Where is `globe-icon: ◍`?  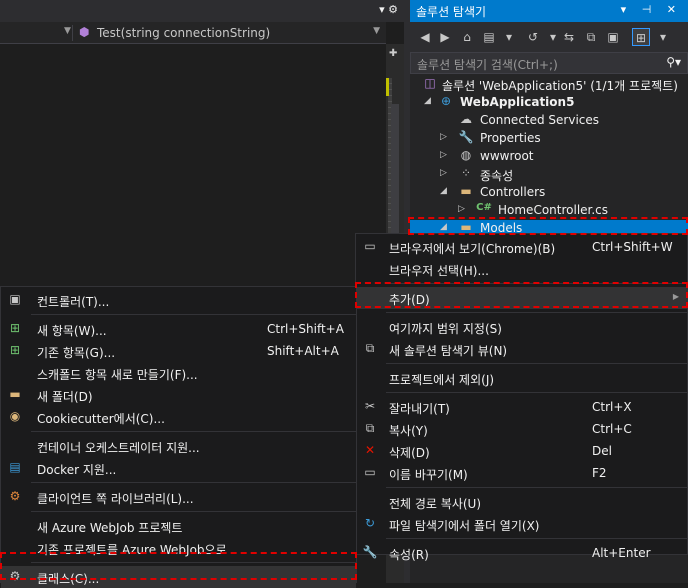 globe-icon: ◍ is located at coordinates (466, 155).